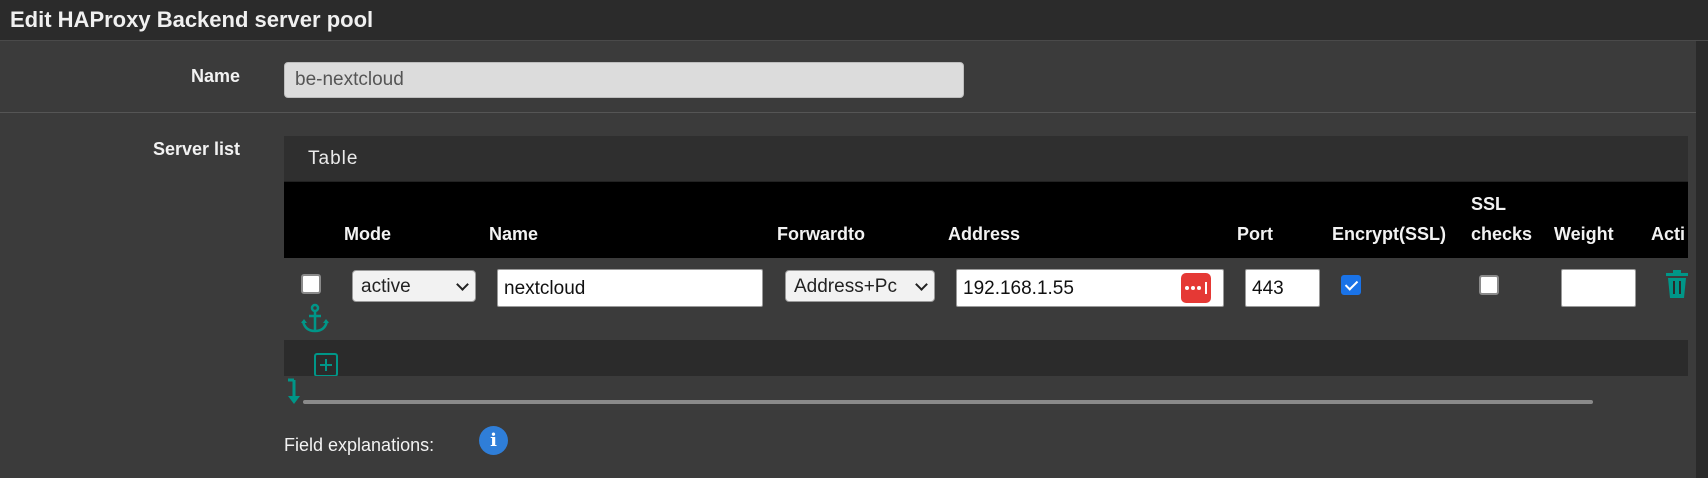 This screenshot has width=1708, height=478. I want to click on encrypt-ssl-checkbox, so click(1351, 285).